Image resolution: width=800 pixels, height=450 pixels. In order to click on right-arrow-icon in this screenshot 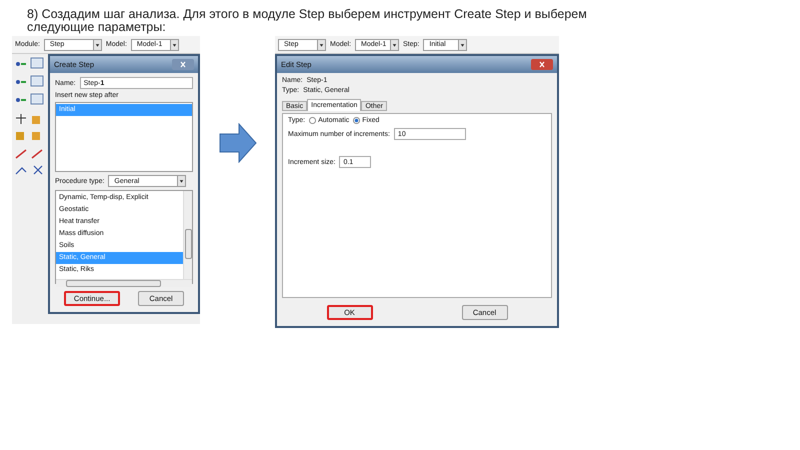, I will do `click(238, 143)`.